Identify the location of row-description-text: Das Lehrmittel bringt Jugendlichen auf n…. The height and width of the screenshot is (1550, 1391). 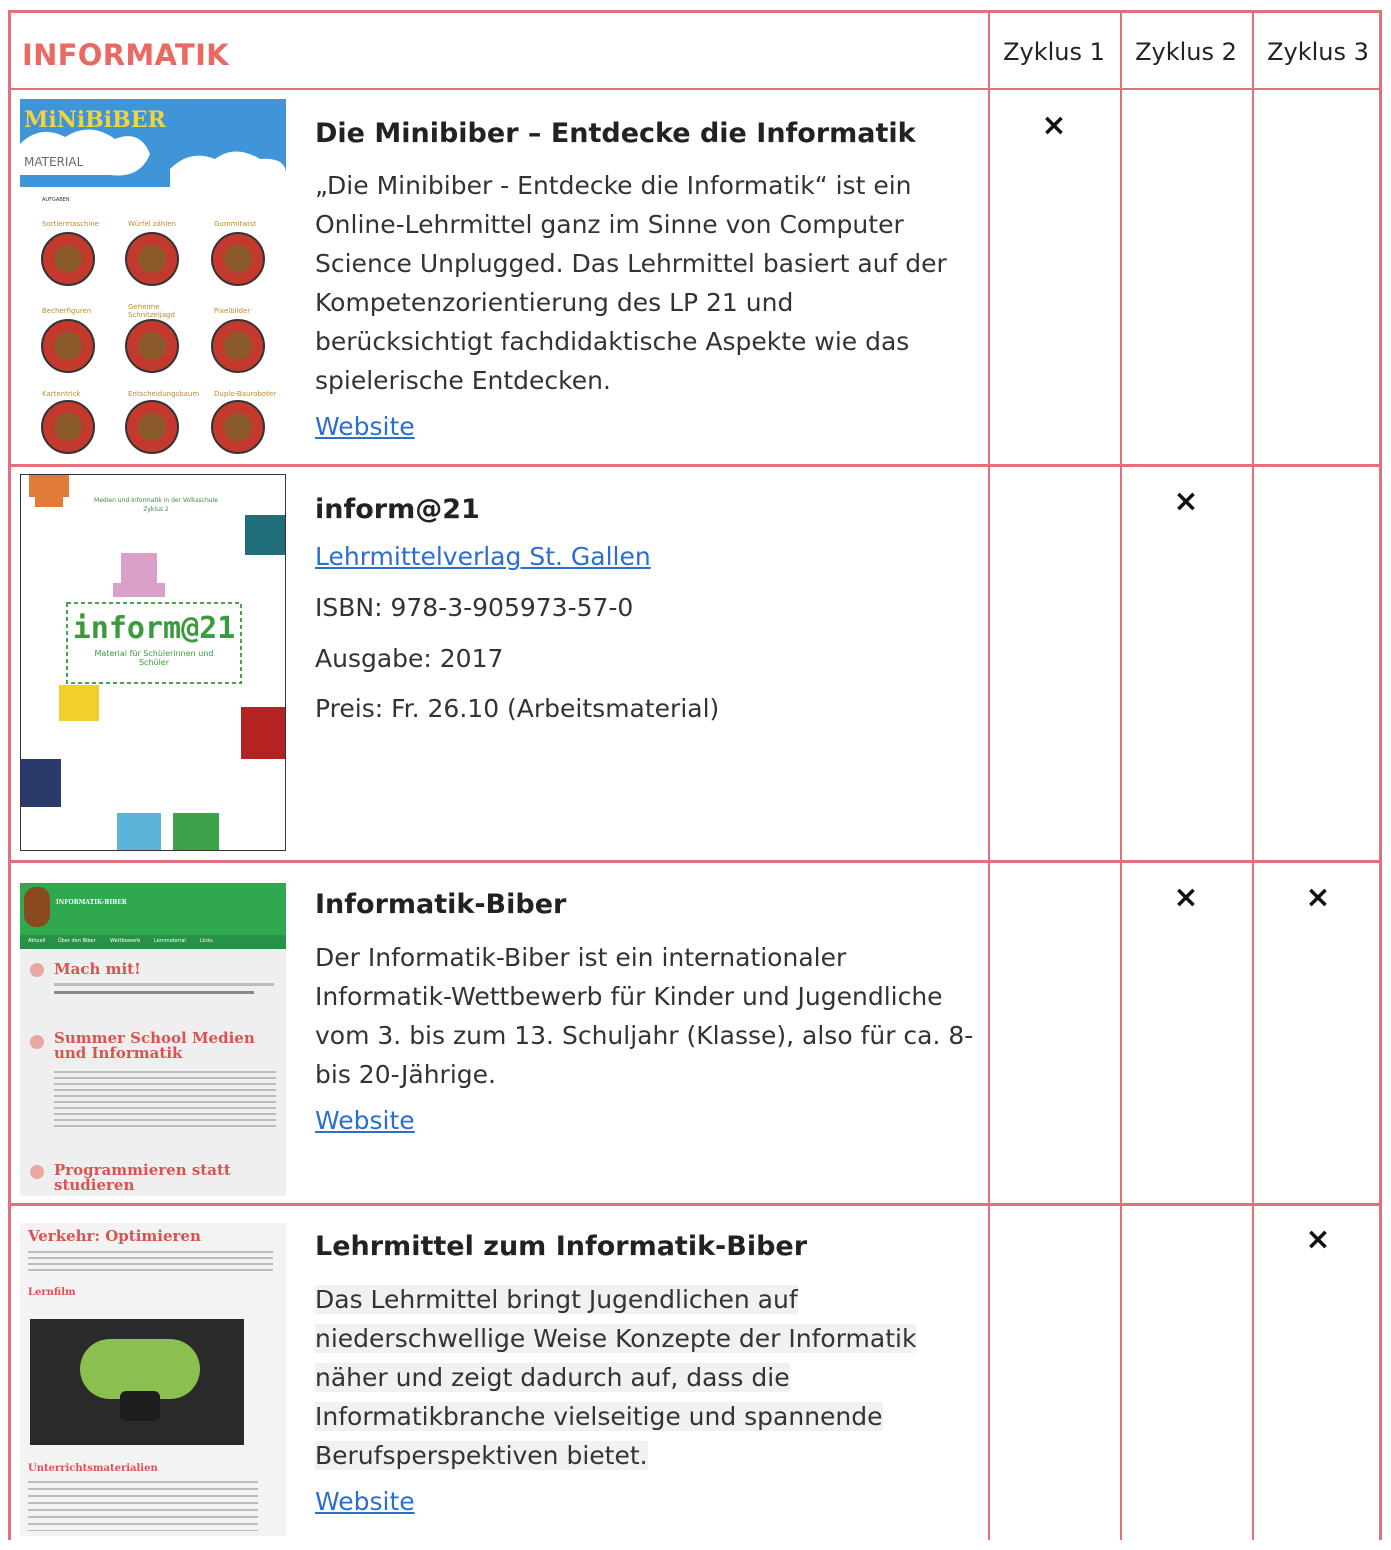
(616, 1377).